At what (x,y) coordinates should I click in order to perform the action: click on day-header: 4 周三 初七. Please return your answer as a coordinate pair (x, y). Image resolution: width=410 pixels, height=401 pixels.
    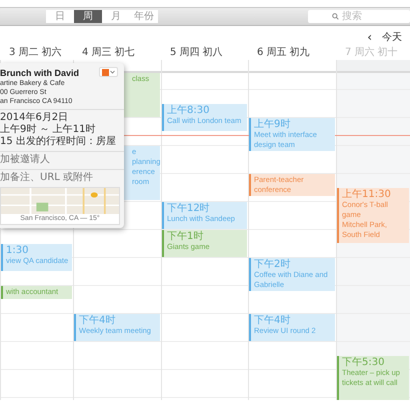
    Looking at the image, I should click on (108, 52).